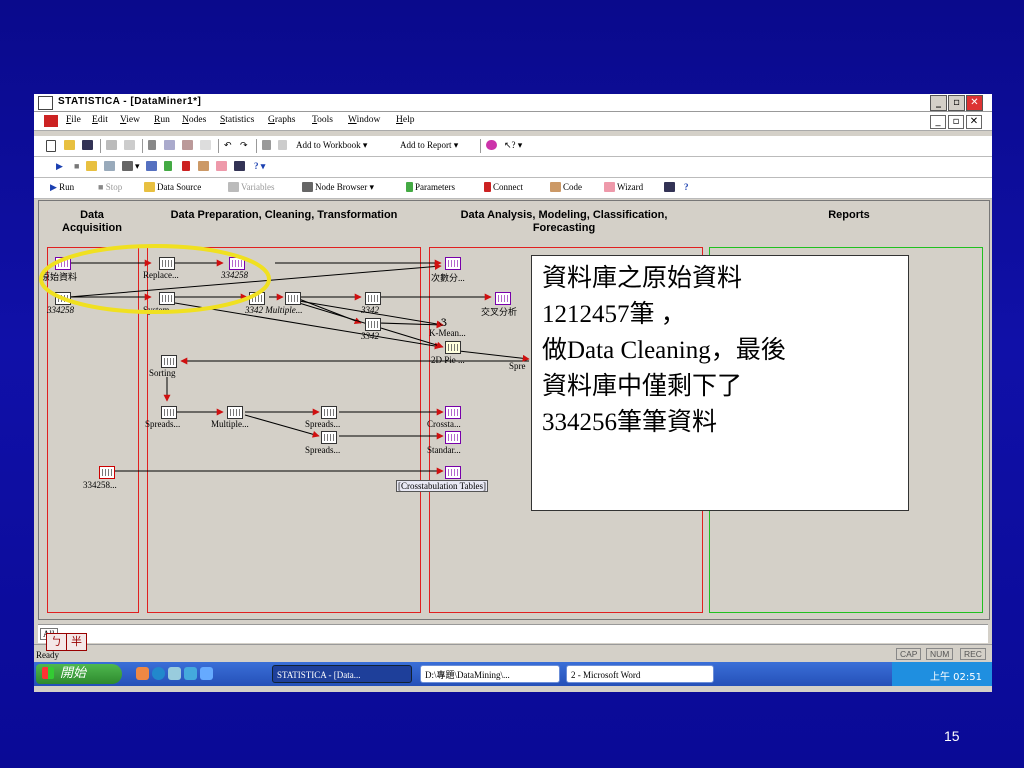 This screenshot has width=1024, height=768. Describe the element at coordinates (70, 145) in the screenshot. I see `open-icon` at that location.